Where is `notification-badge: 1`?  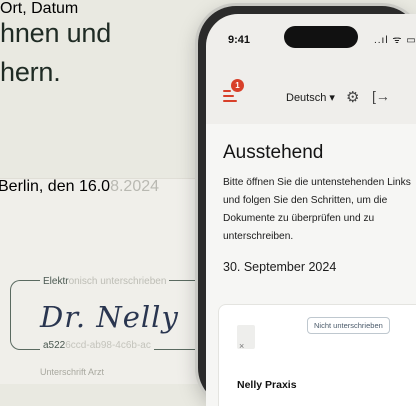 notification-badge: 1 is located at coordinates (237, 85).